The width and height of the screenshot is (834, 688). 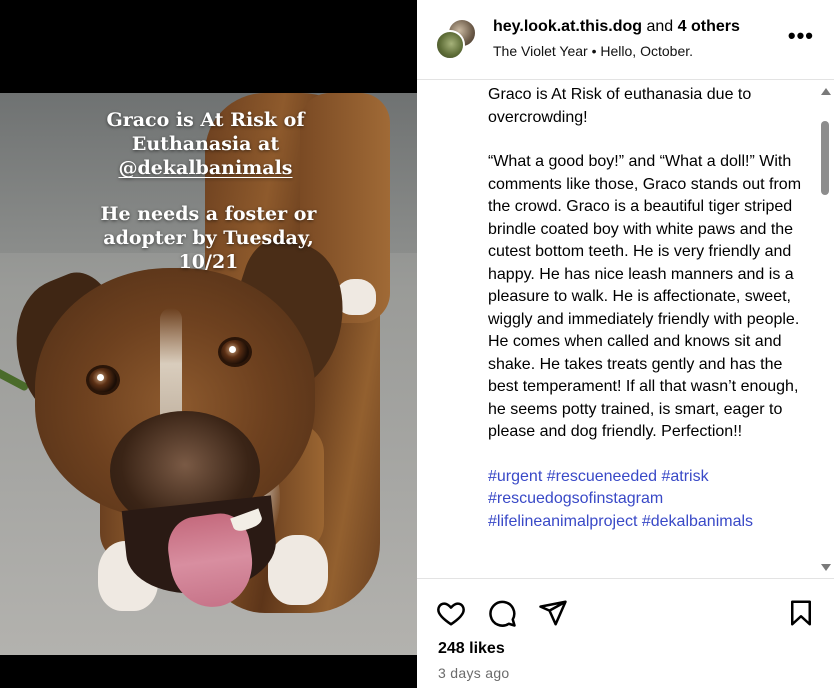 I want to click on comment-bubble-icon, so click(x=502, y=613).